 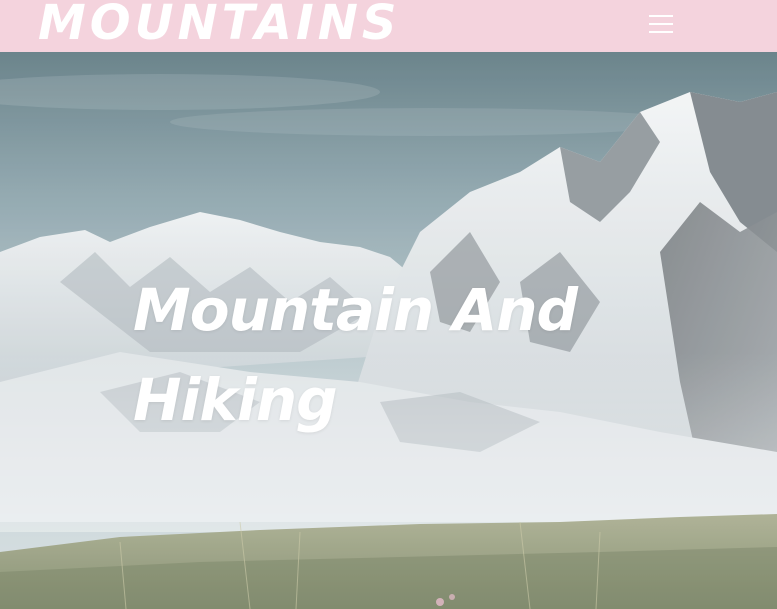 What do you see at coordinates (219, 26) in the screenshot?
I see `site-logo: MOUNTAINS` at bounding box center [219, 26].